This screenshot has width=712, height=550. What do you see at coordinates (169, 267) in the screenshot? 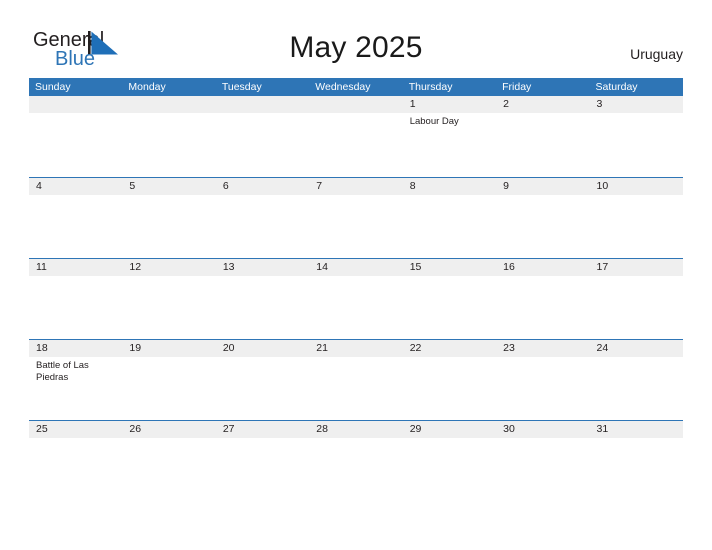
I see `day-number-band: 12` at bounding box center [169, 267].